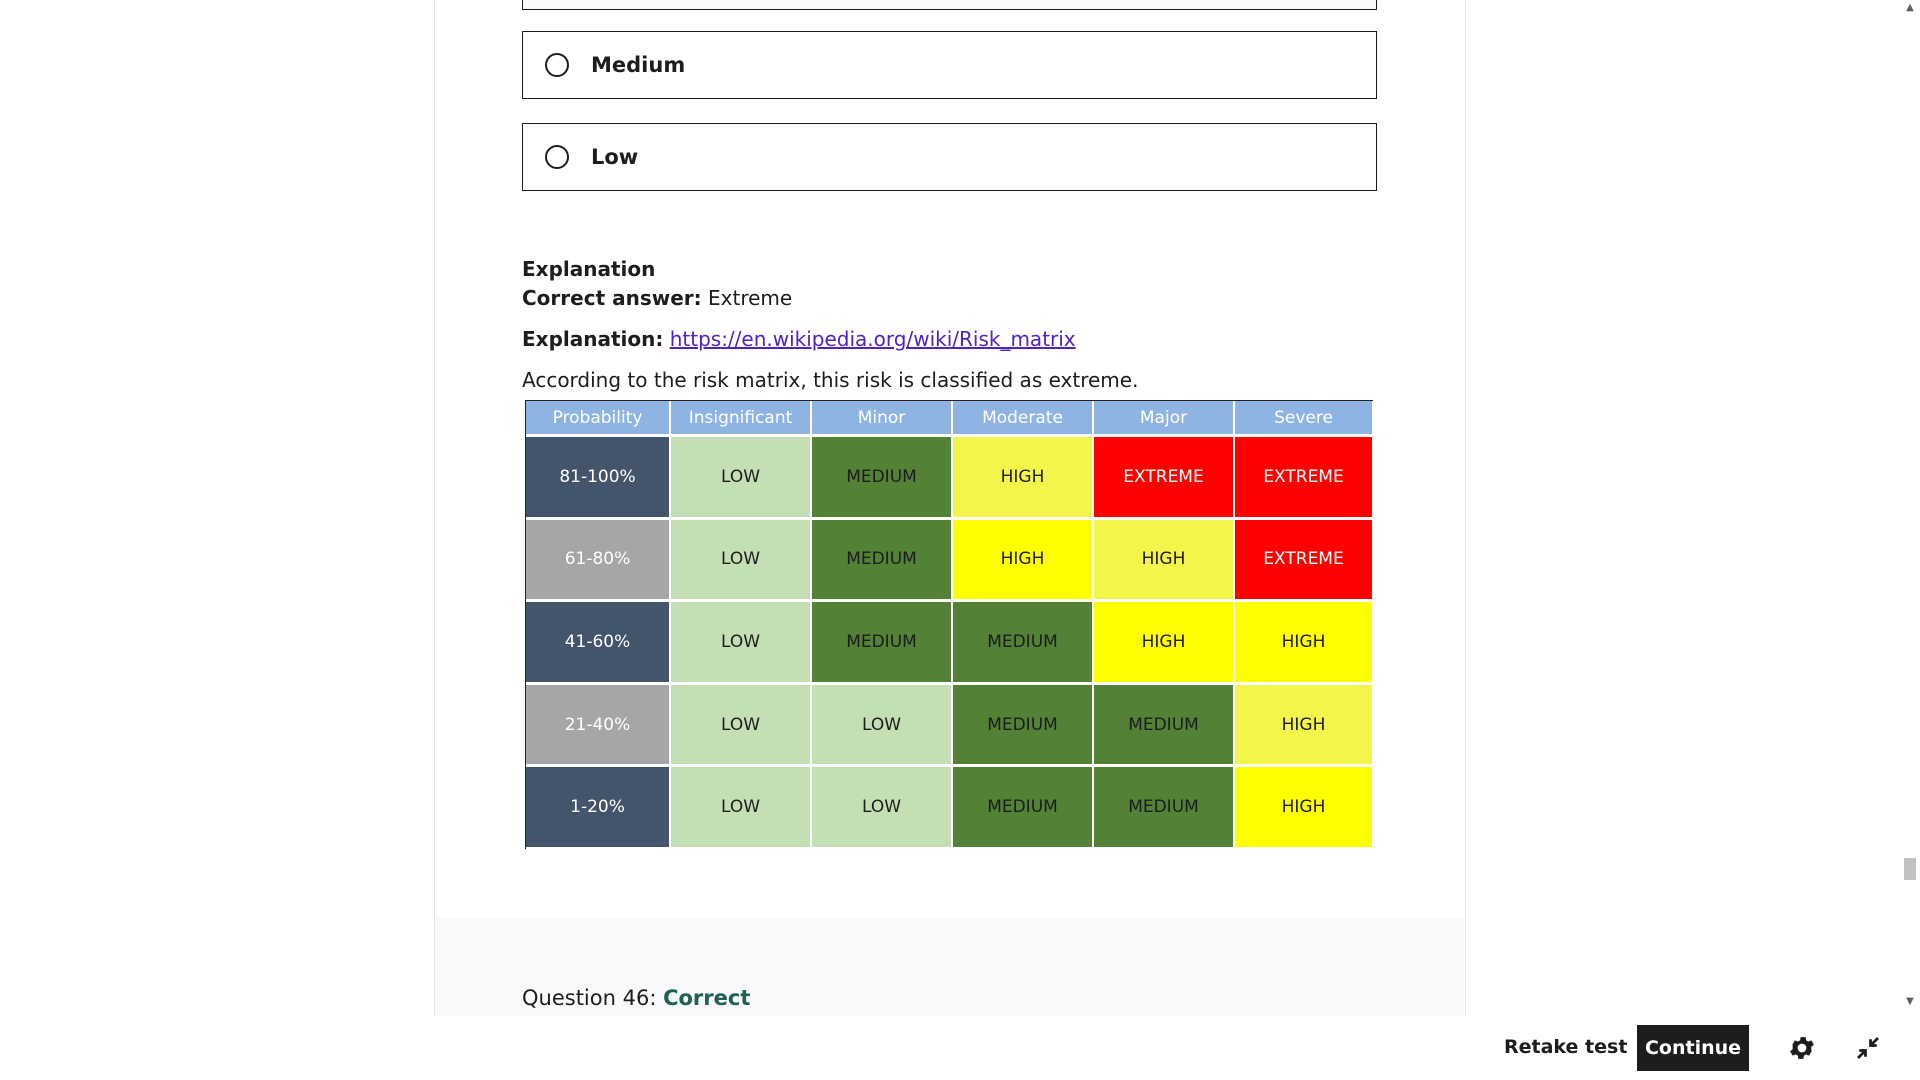 The image size is (1920, 1080). I want to click on footer-bar, so click(960, 1048).